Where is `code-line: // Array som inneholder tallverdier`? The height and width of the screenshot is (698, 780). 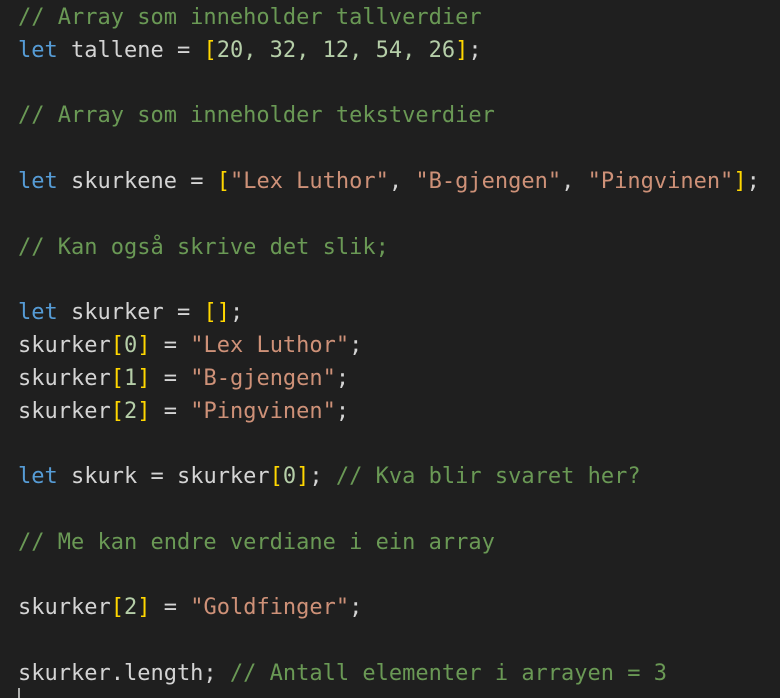
code-line: // Array som inneholder tallverdier is located at coordinates (389, 18).